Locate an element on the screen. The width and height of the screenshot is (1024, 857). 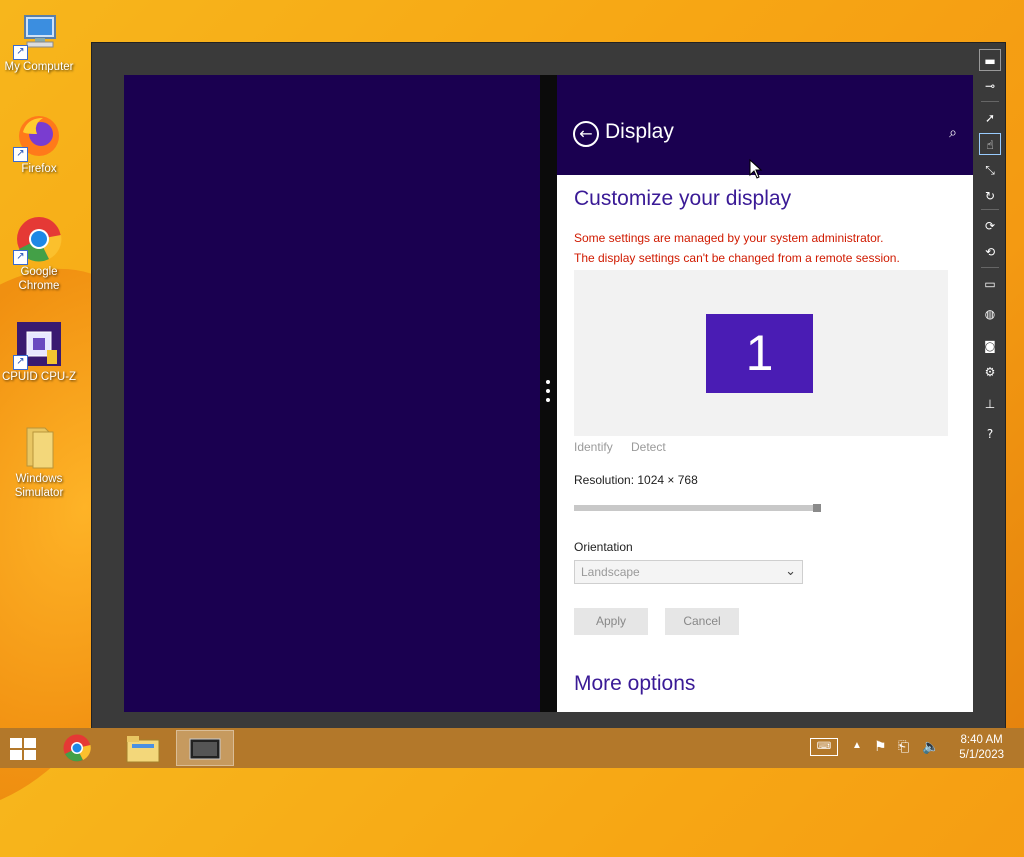
desktop-icon-my-computer: ↗ My Computer is located at coordinates (39, 42).